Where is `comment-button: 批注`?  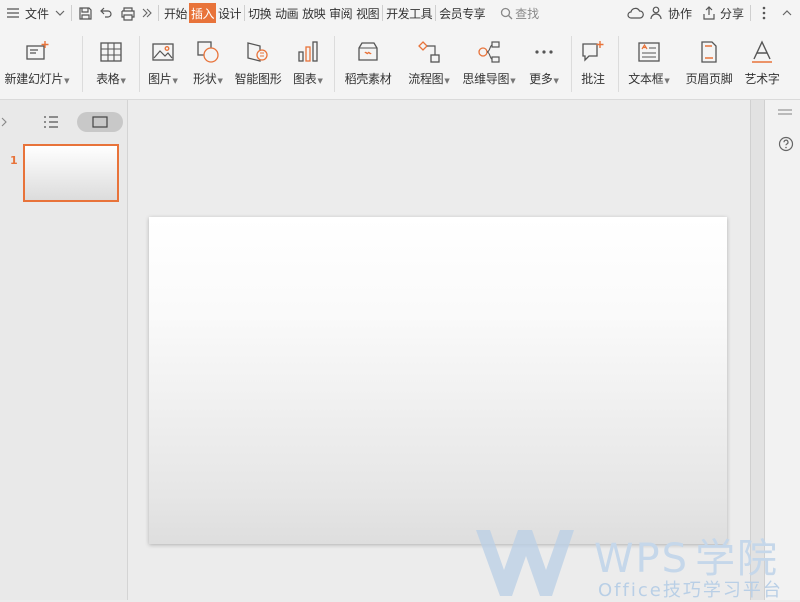
comment-button: 批注 is located at coordinates (593, 63).